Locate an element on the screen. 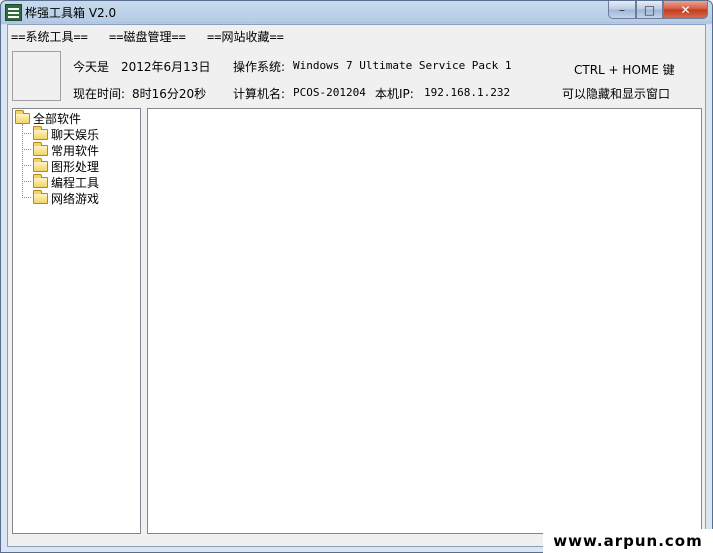 This screenshot has width=713, height=553. tree-item-label: 常用软件 is located at coordinates (75, 150).